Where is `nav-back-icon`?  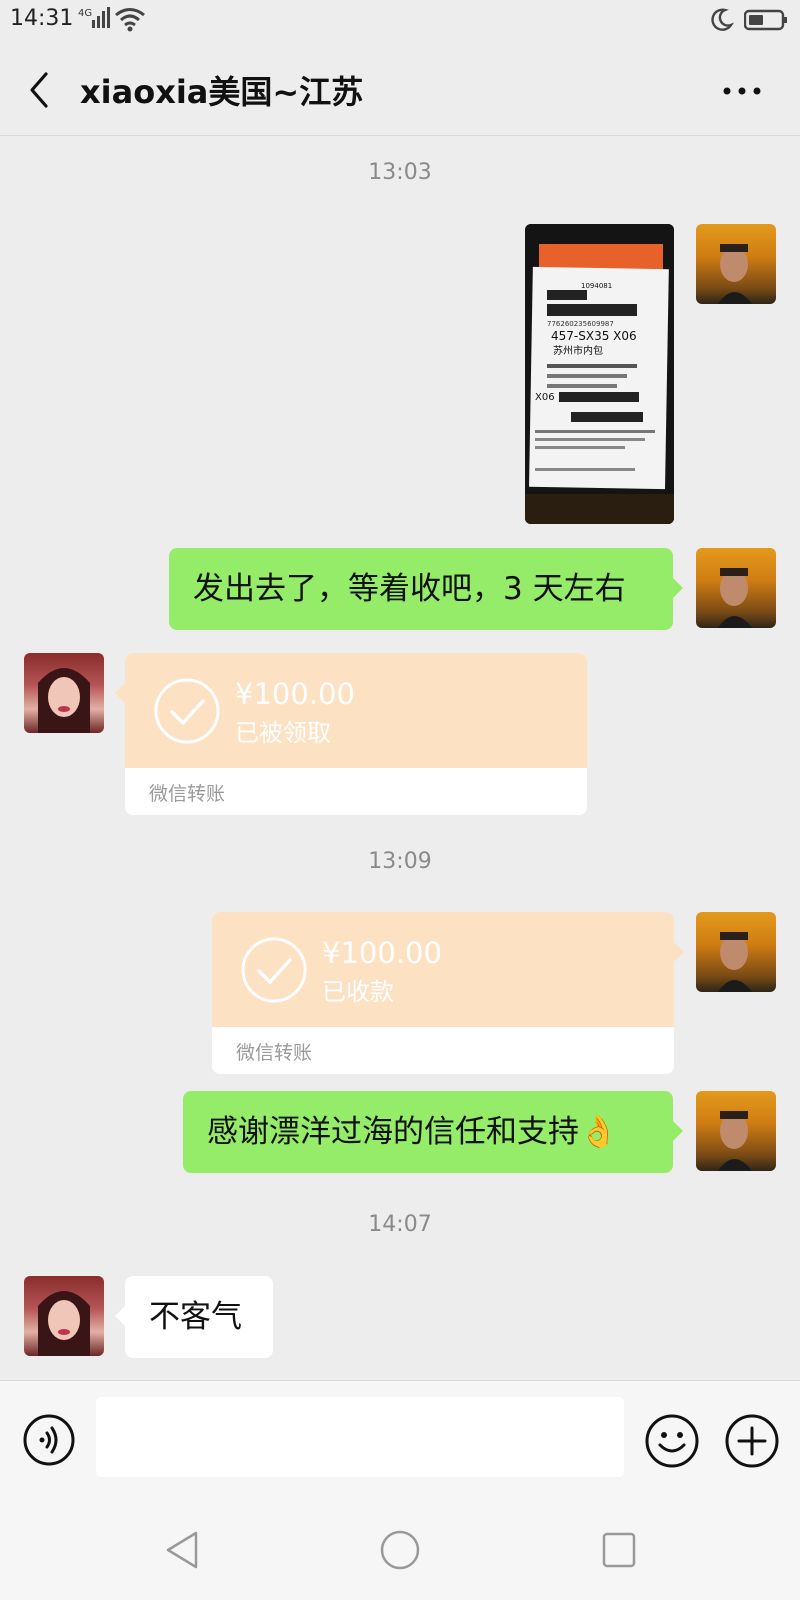
nav-back-icon is located at coordinates (182, 1550).